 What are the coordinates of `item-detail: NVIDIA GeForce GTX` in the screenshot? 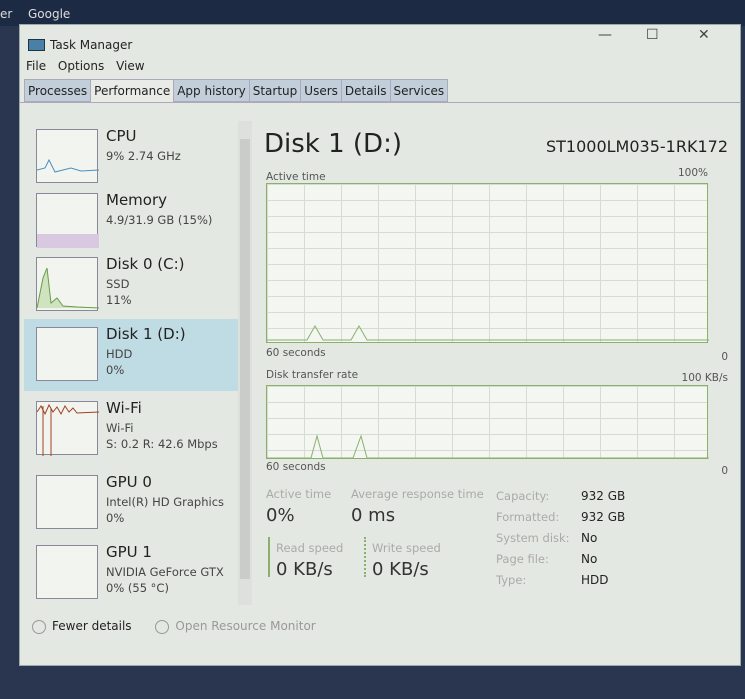 It's located at (165, 572).